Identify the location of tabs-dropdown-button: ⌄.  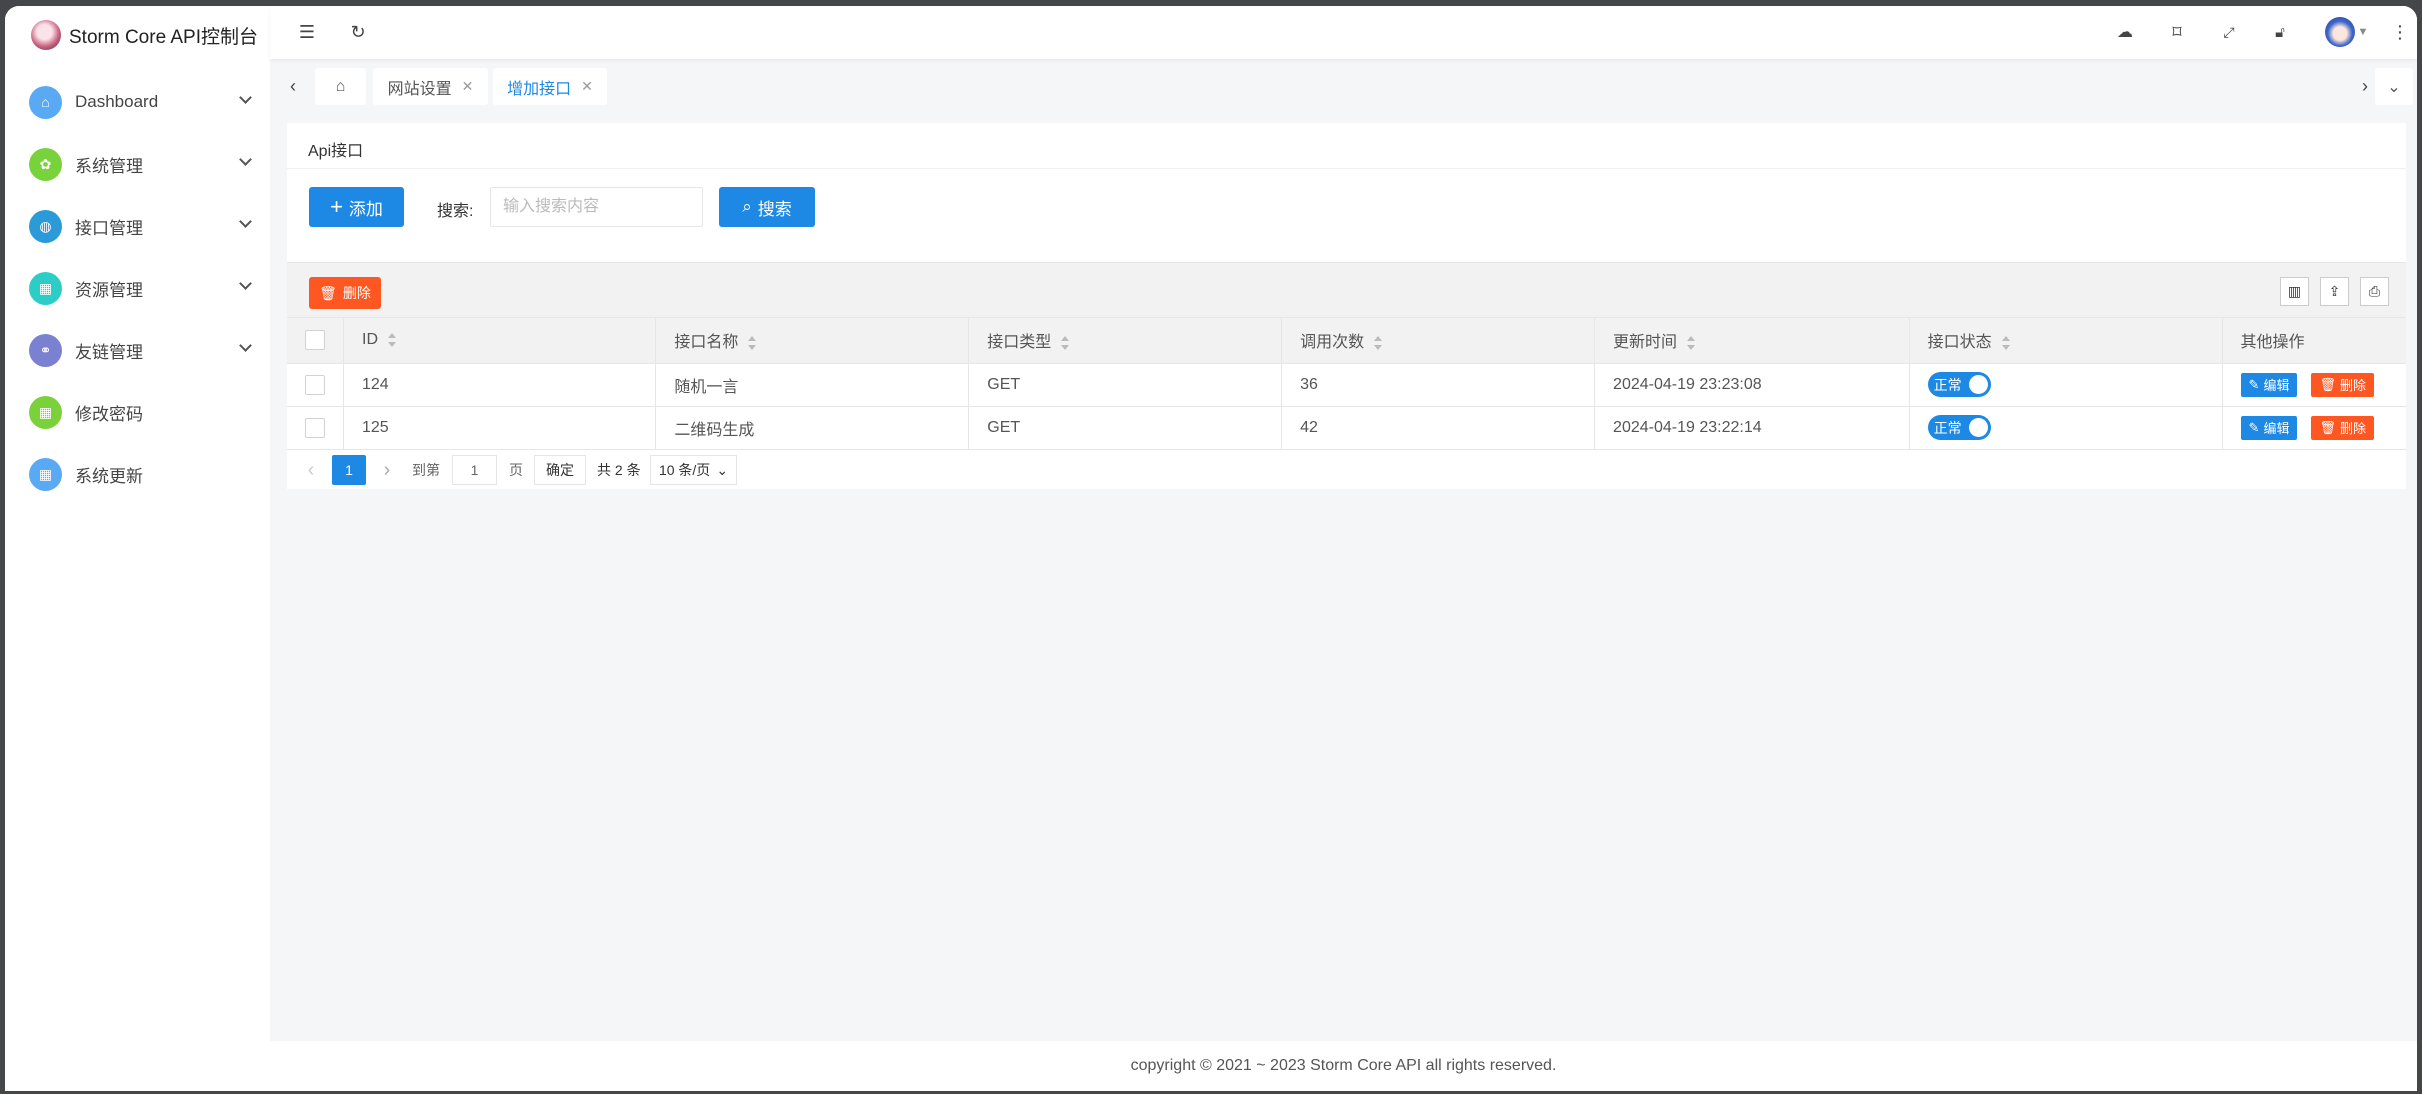
(2394, 86).